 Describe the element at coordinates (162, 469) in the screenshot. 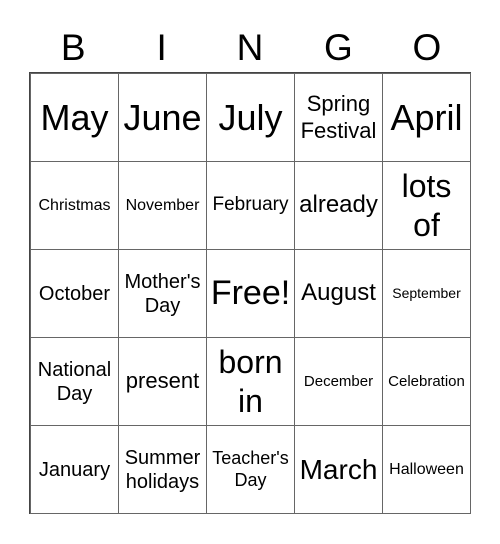

I see `bingo-cell: Summer holidays` at that location.